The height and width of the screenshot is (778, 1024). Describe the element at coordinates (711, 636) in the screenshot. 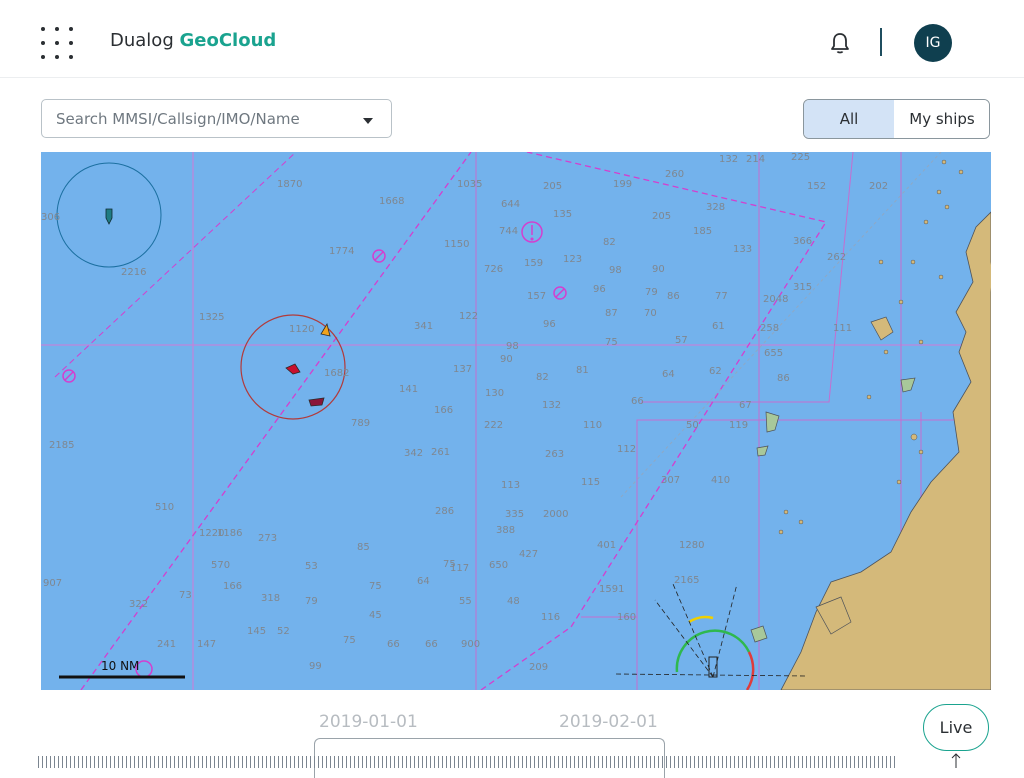

I see `lighthouse-symbol` at that location.